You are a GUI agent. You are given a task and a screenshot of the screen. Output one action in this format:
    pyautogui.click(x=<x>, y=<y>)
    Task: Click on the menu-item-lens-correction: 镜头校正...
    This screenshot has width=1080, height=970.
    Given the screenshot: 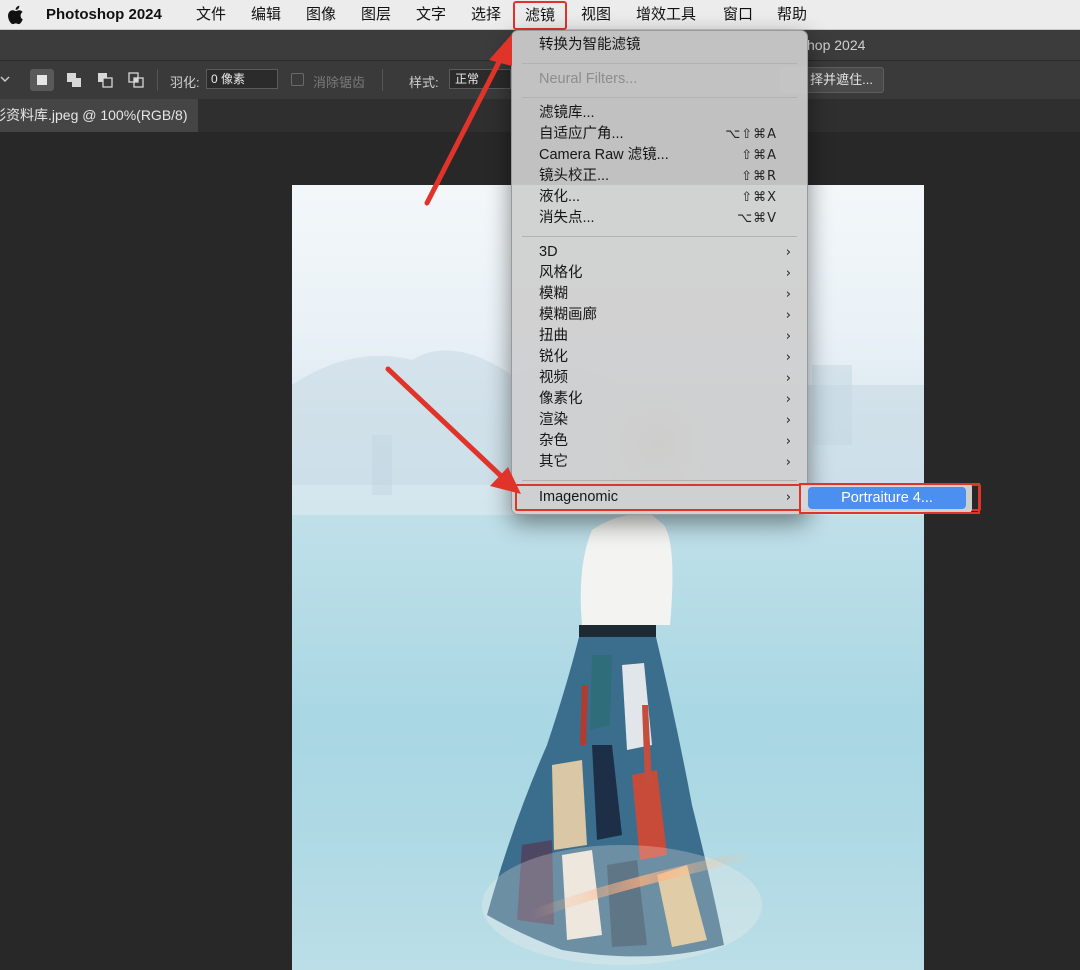 What is the action you would take?
    pyautogui.click(x=574, y=176)
    